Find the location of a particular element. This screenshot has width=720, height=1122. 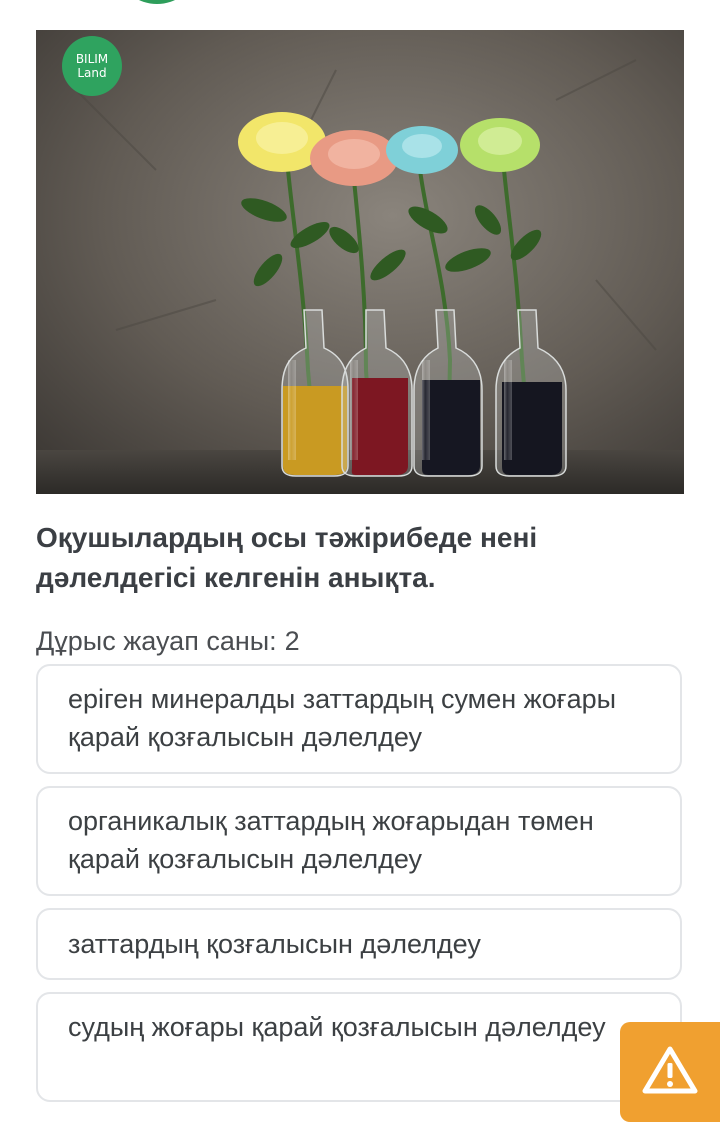

logo-line-2: Land is located at coordinates (92, 73).